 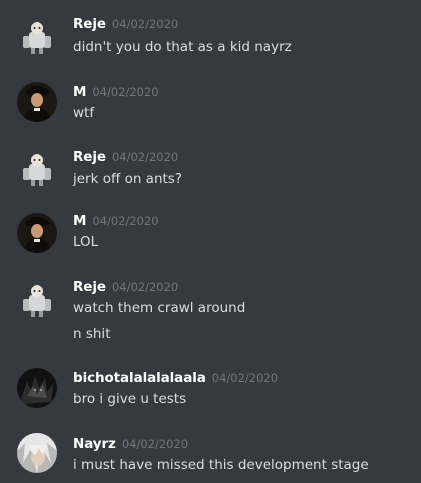 I want to click on white-haired-character-avatar-icon, so click(x=37, y=453).